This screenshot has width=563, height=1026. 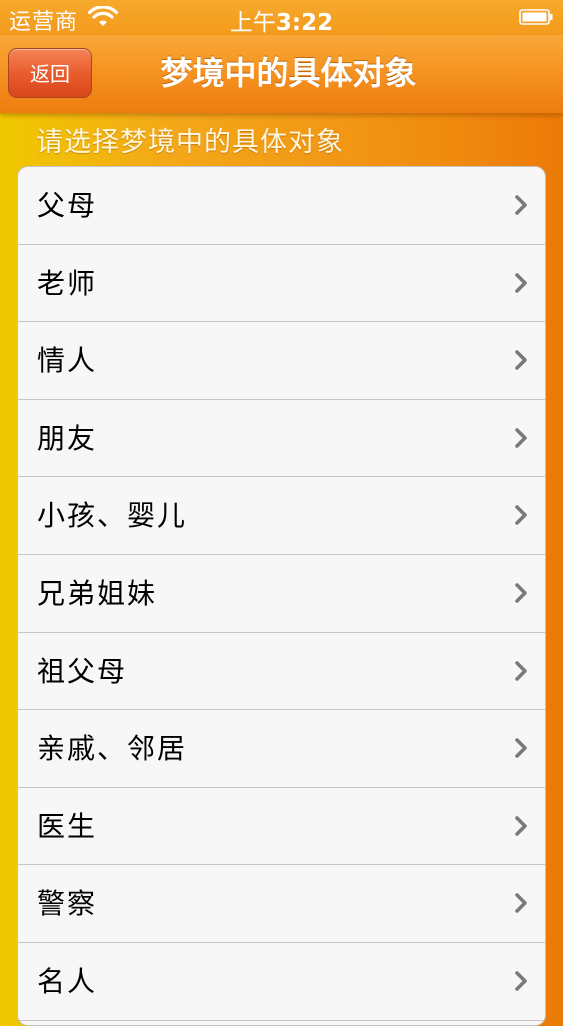 I want to click on list-item: 亲戚、邻居, so click(x=281, y=749).